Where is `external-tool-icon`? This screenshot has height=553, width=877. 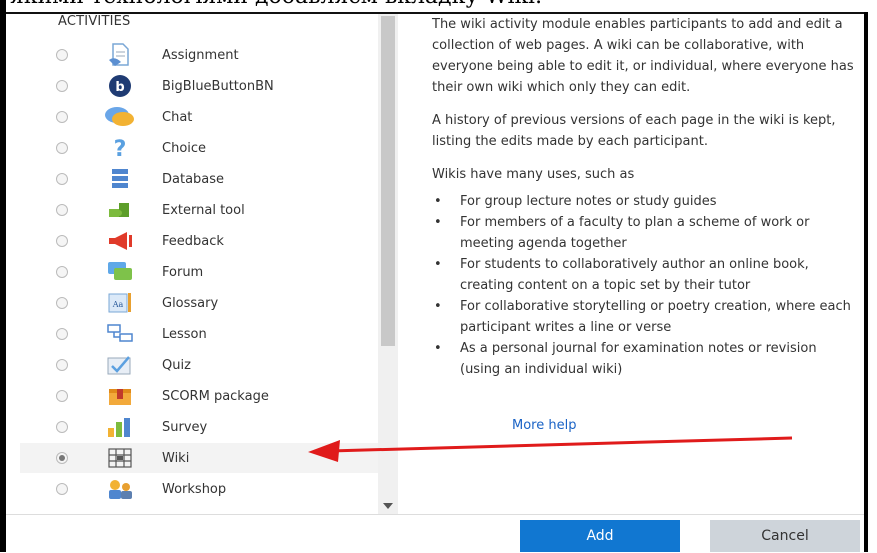
external-tool-icon is located at coordinates (120, 210).